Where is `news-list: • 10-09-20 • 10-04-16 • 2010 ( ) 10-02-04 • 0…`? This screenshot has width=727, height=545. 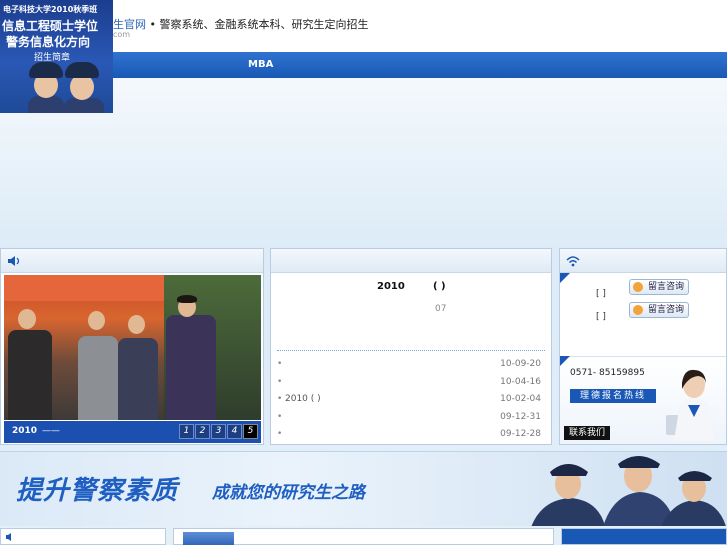 news-list: • 10-09-20 • 10-04-16 • 2010 ( ) 10-02-04 • 0… is located at coordinates (409, 403).